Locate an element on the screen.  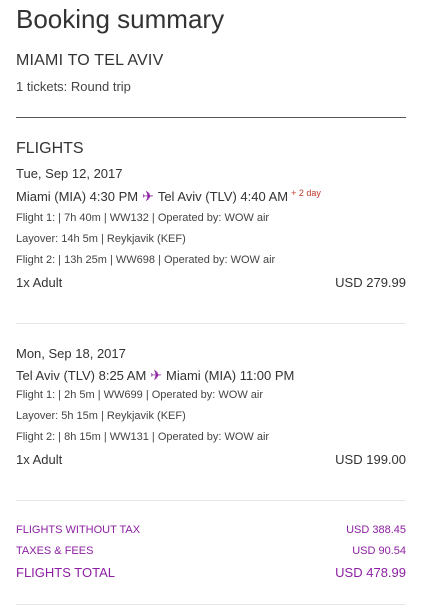
leg-price: USD 199.00 is located at coordinates (370, 459).